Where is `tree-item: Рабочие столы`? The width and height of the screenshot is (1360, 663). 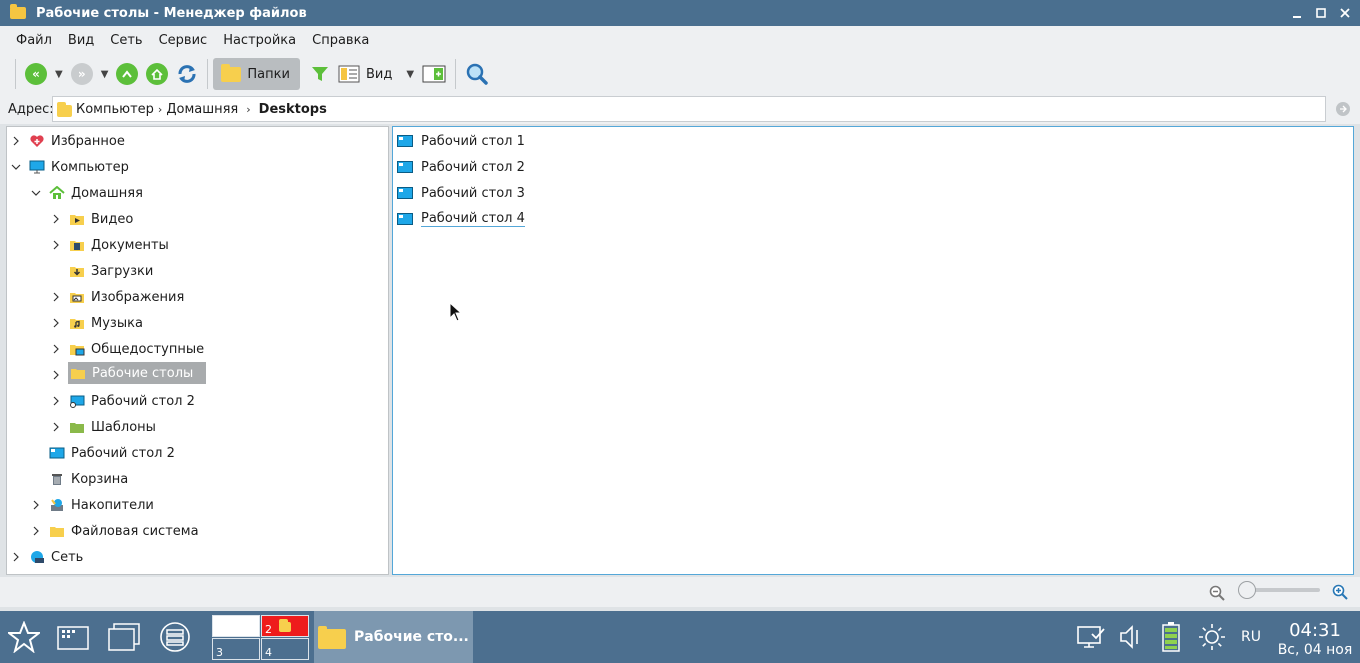 tree-item: Рабочие столы is located at coordinates (197, 374).